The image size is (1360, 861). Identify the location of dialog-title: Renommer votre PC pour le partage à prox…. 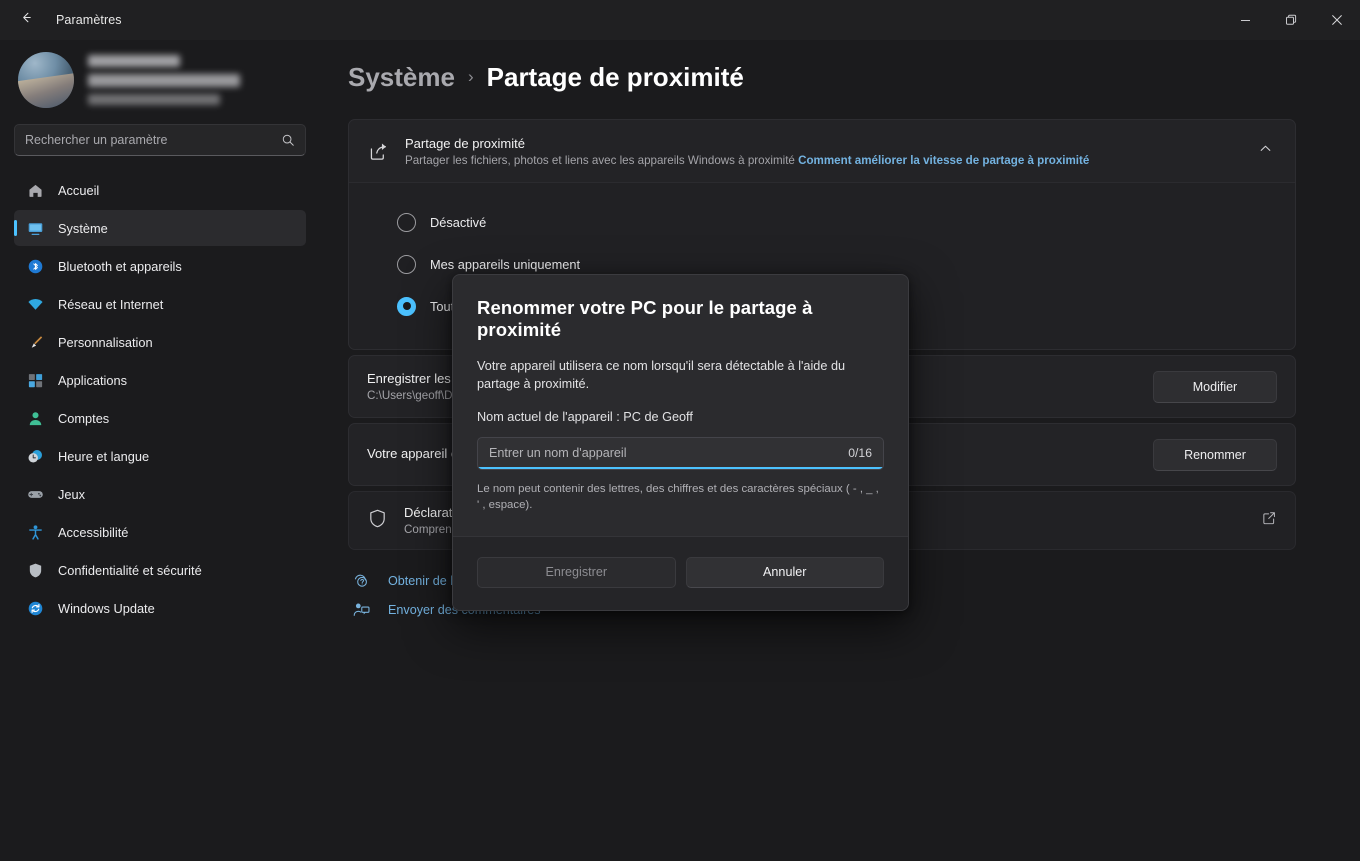
(645, 318).